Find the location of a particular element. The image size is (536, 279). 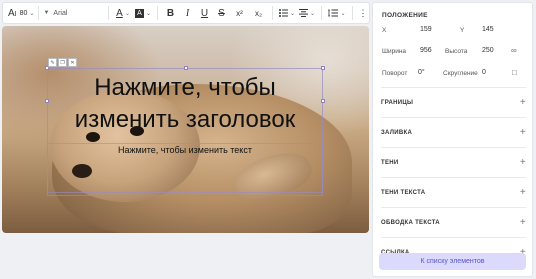

more-options-button: ⋮ is located at coordinates (363, 13).